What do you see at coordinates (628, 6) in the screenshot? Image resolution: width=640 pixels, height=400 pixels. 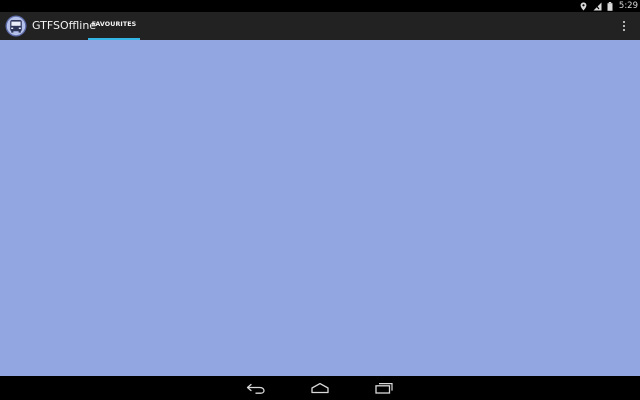 I see `status-time: 5:29` at bounding box center [628, 6].